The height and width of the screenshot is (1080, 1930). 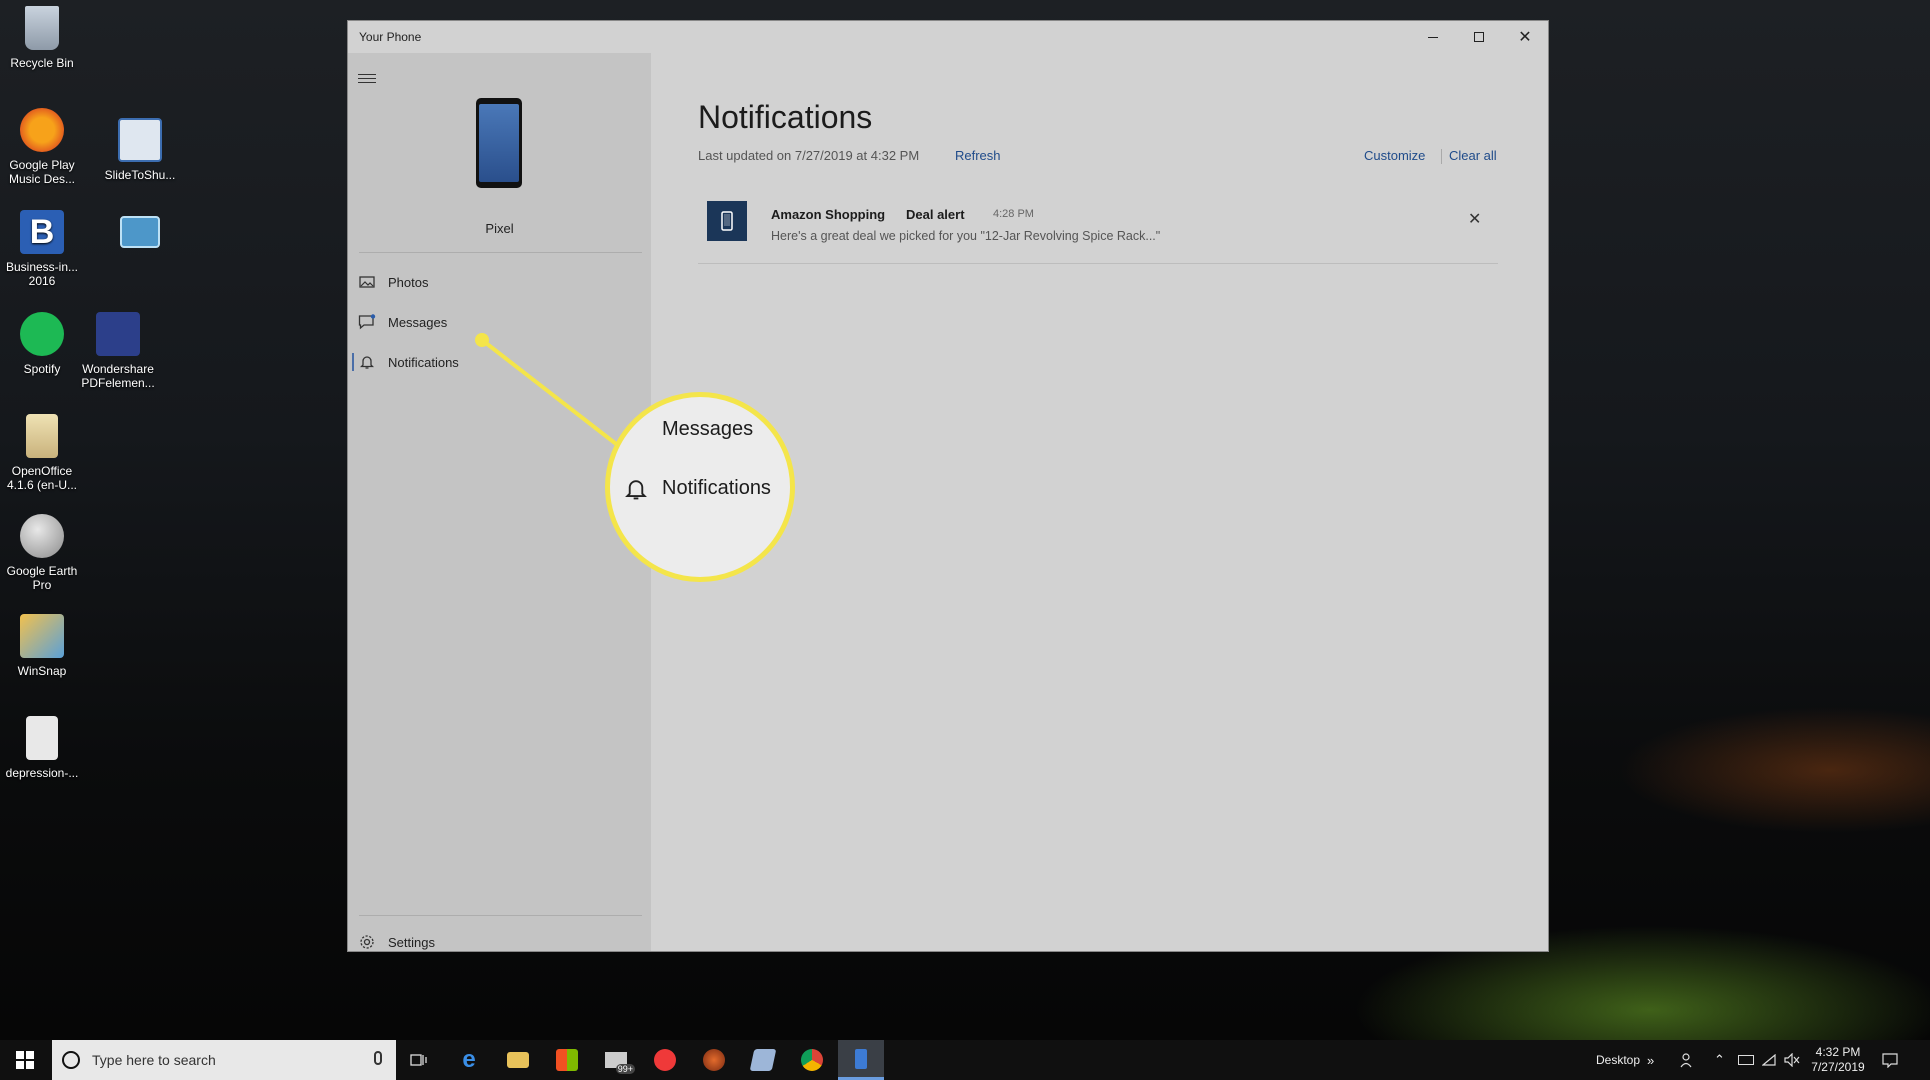 I want to click on slidetoshutdown-icon, so click(x=140, y=140).